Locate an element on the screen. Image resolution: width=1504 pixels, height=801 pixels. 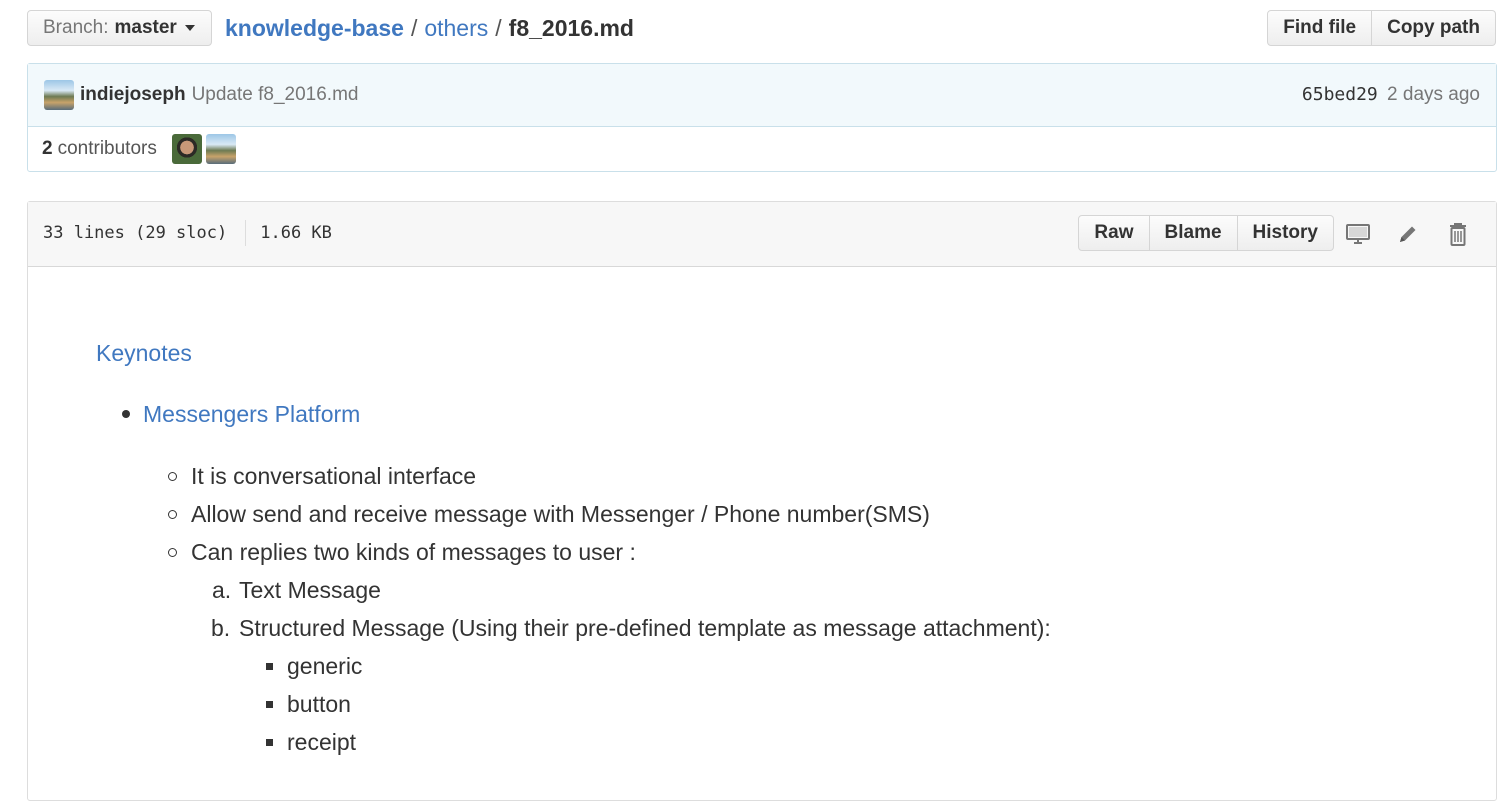
breadcrumb-file: f8_2016.md is located at coordinates (571, 28).